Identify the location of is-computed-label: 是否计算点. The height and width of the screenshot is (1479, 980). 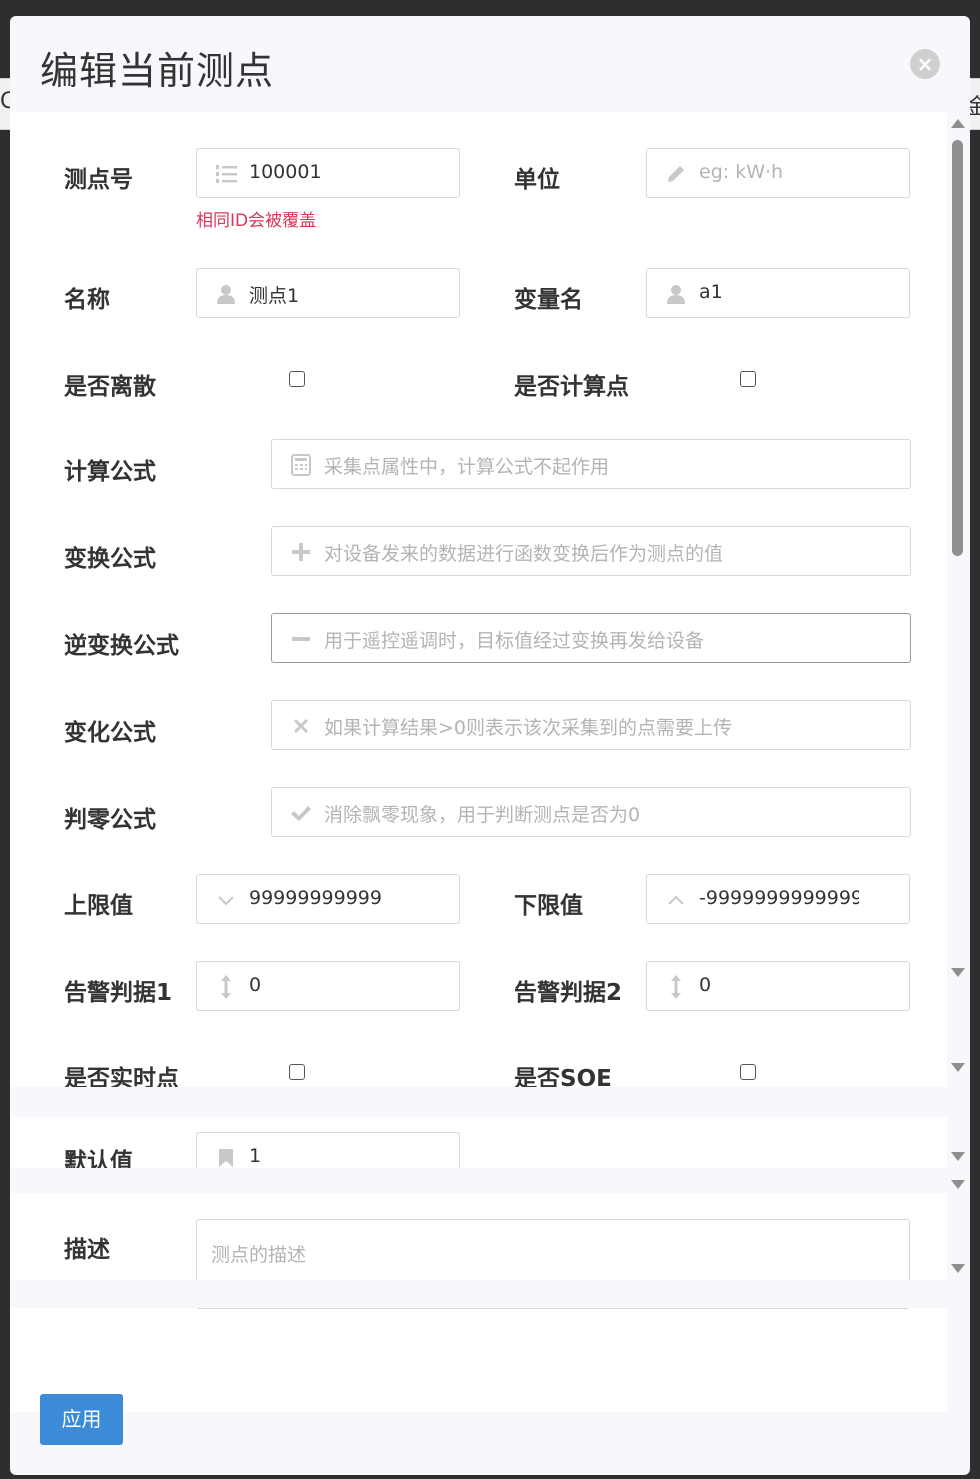
(571, 387).